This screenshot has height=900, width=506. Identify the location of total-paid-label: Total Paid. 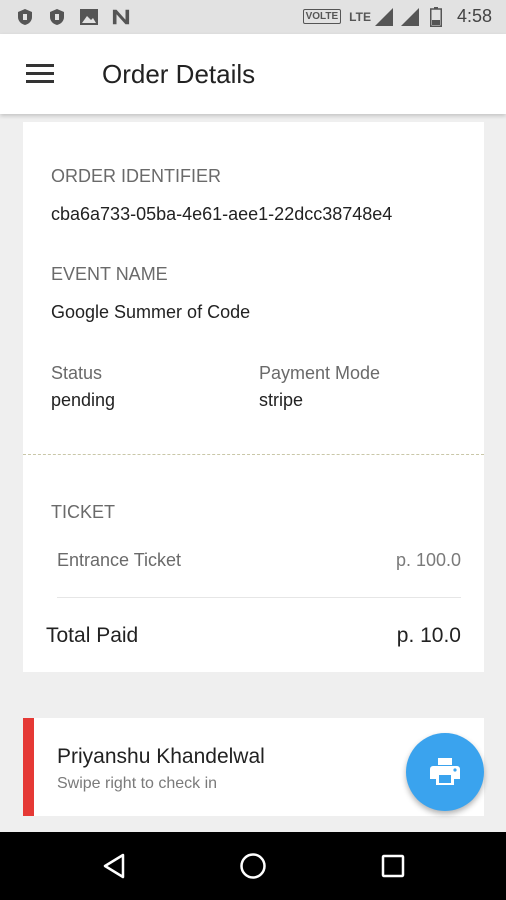
(92, 635).